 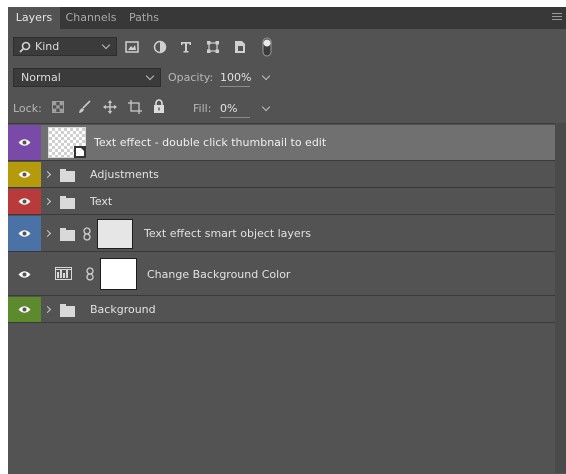 I want to click on layer-row-background: Background, so click(x=281, y=310).